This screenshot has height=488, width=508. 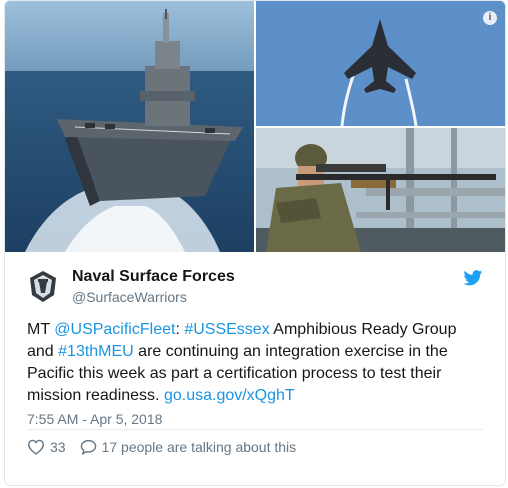 I want to click on avatar-emblem-icon, so click(x=43, y=286).